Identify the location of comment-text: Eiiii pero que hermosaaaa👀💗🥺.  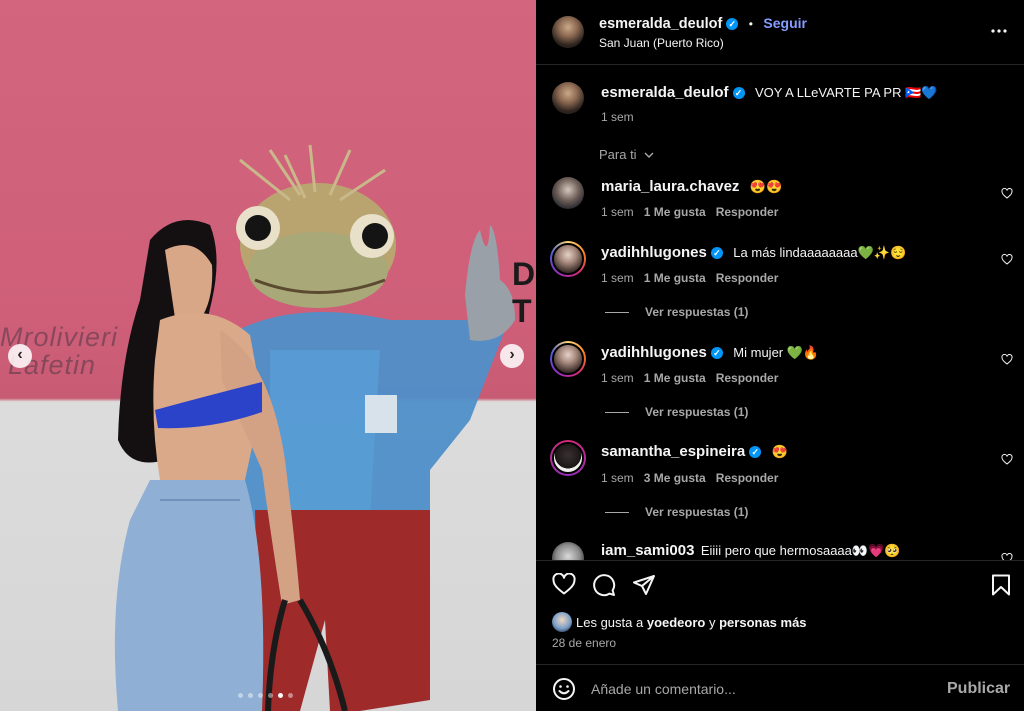
(800, 550).